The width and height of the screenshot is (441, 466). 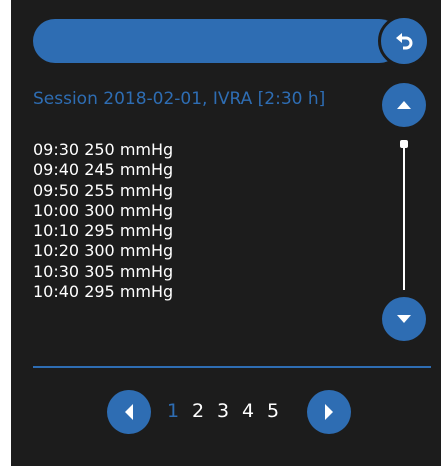 I want to click on list-item: 10:10 295 mmHg, so click(x=103, y=231).